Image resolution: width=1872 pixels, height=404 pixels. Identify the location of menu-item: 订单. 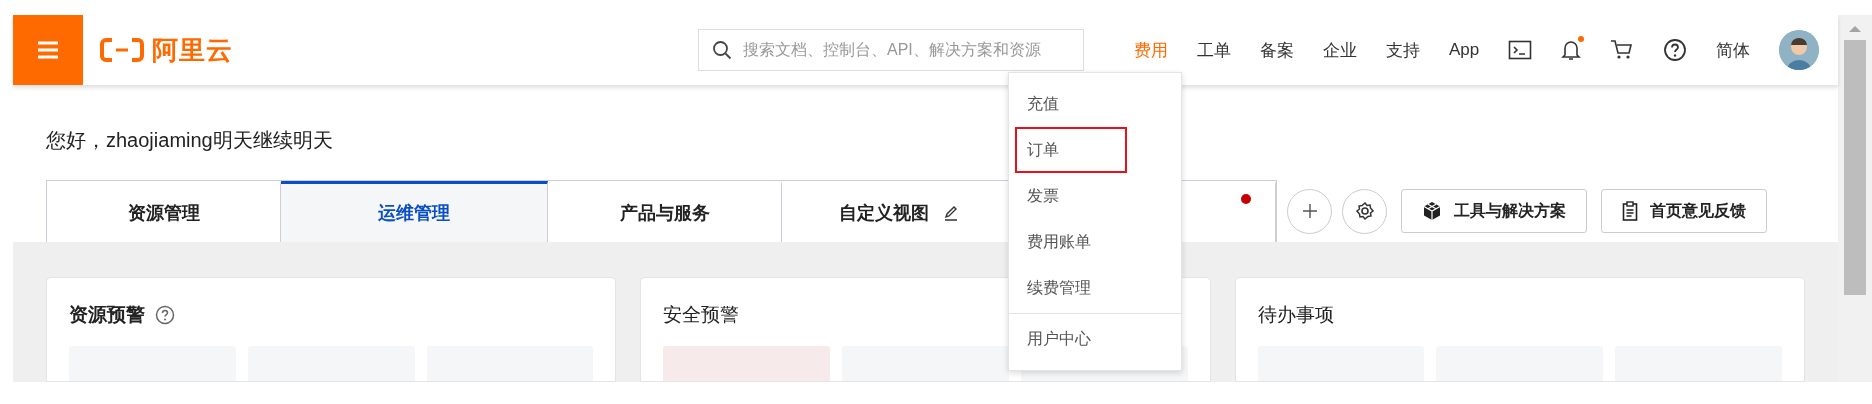
(1071, 150).